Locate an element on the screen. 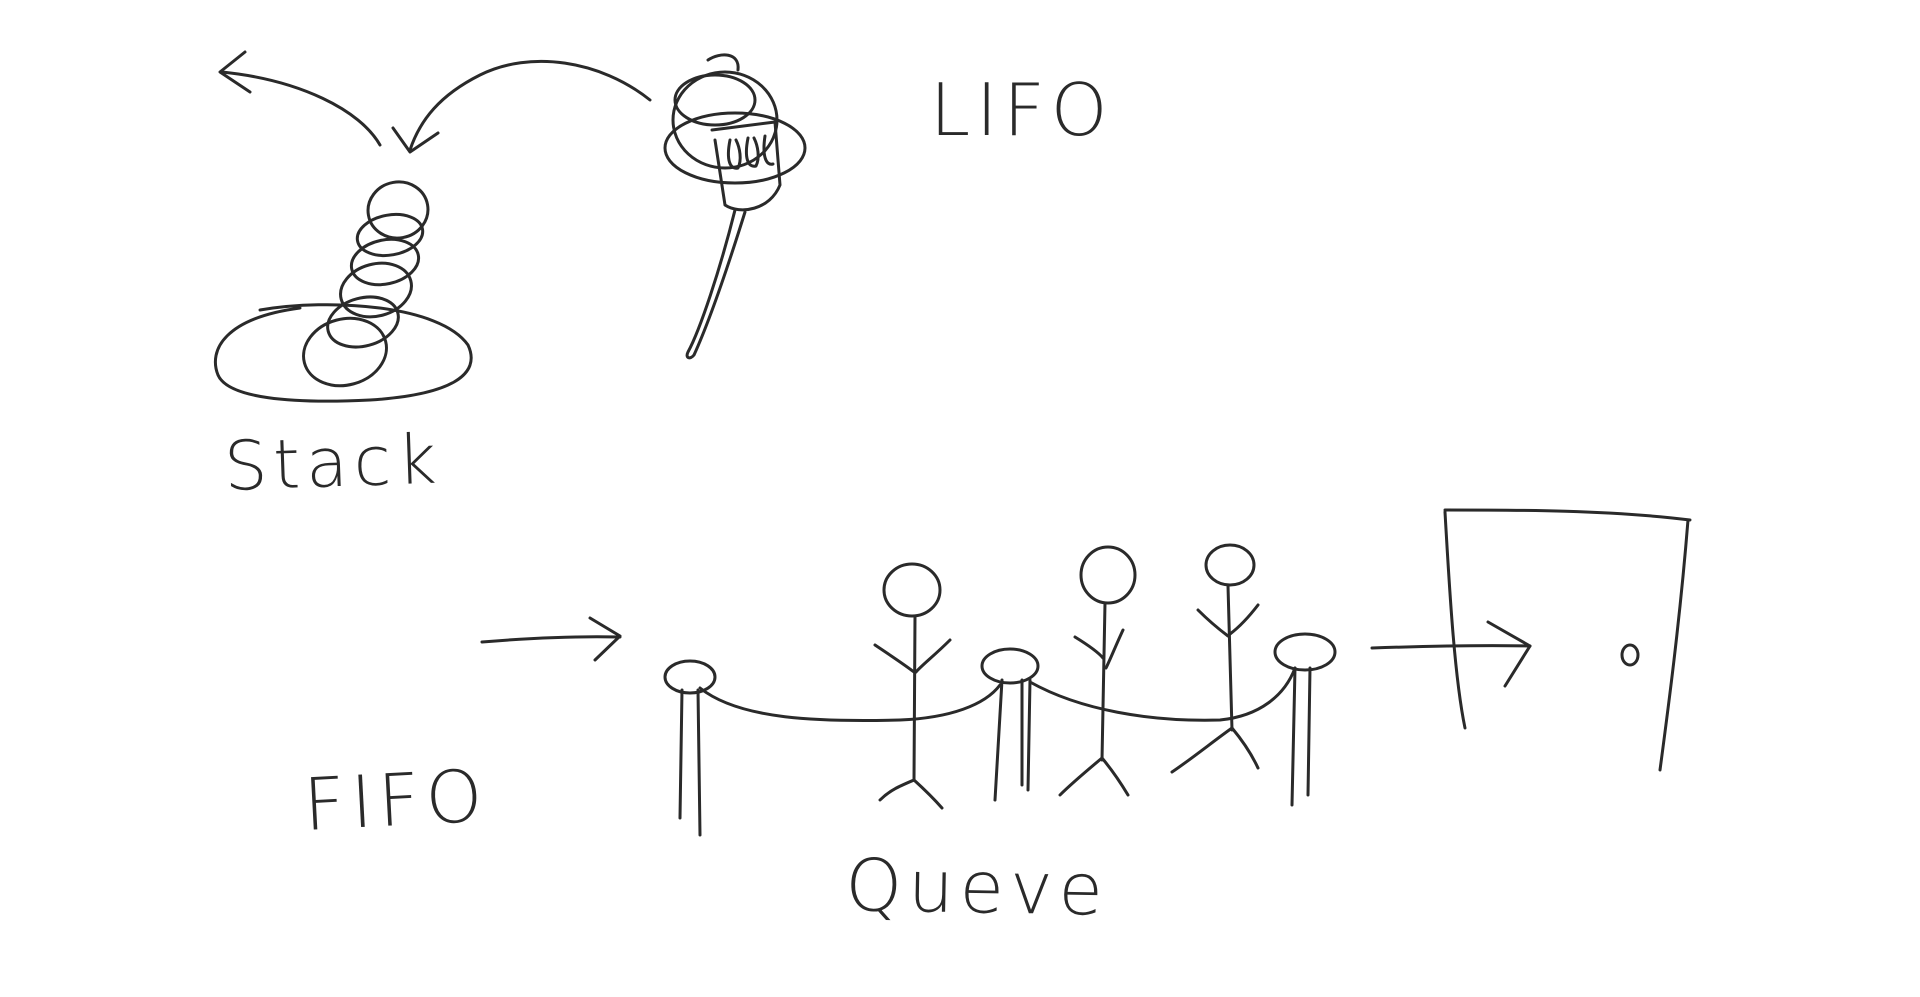 The image size is (1920, 997). enqueue-arrow-icon is located at coordinates (551, 639).